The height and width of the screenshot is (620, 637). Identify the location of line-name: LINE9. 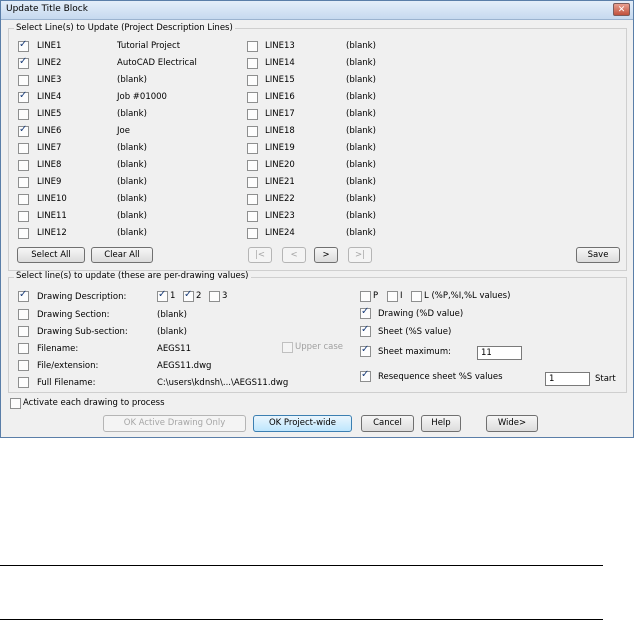
(49, 182).